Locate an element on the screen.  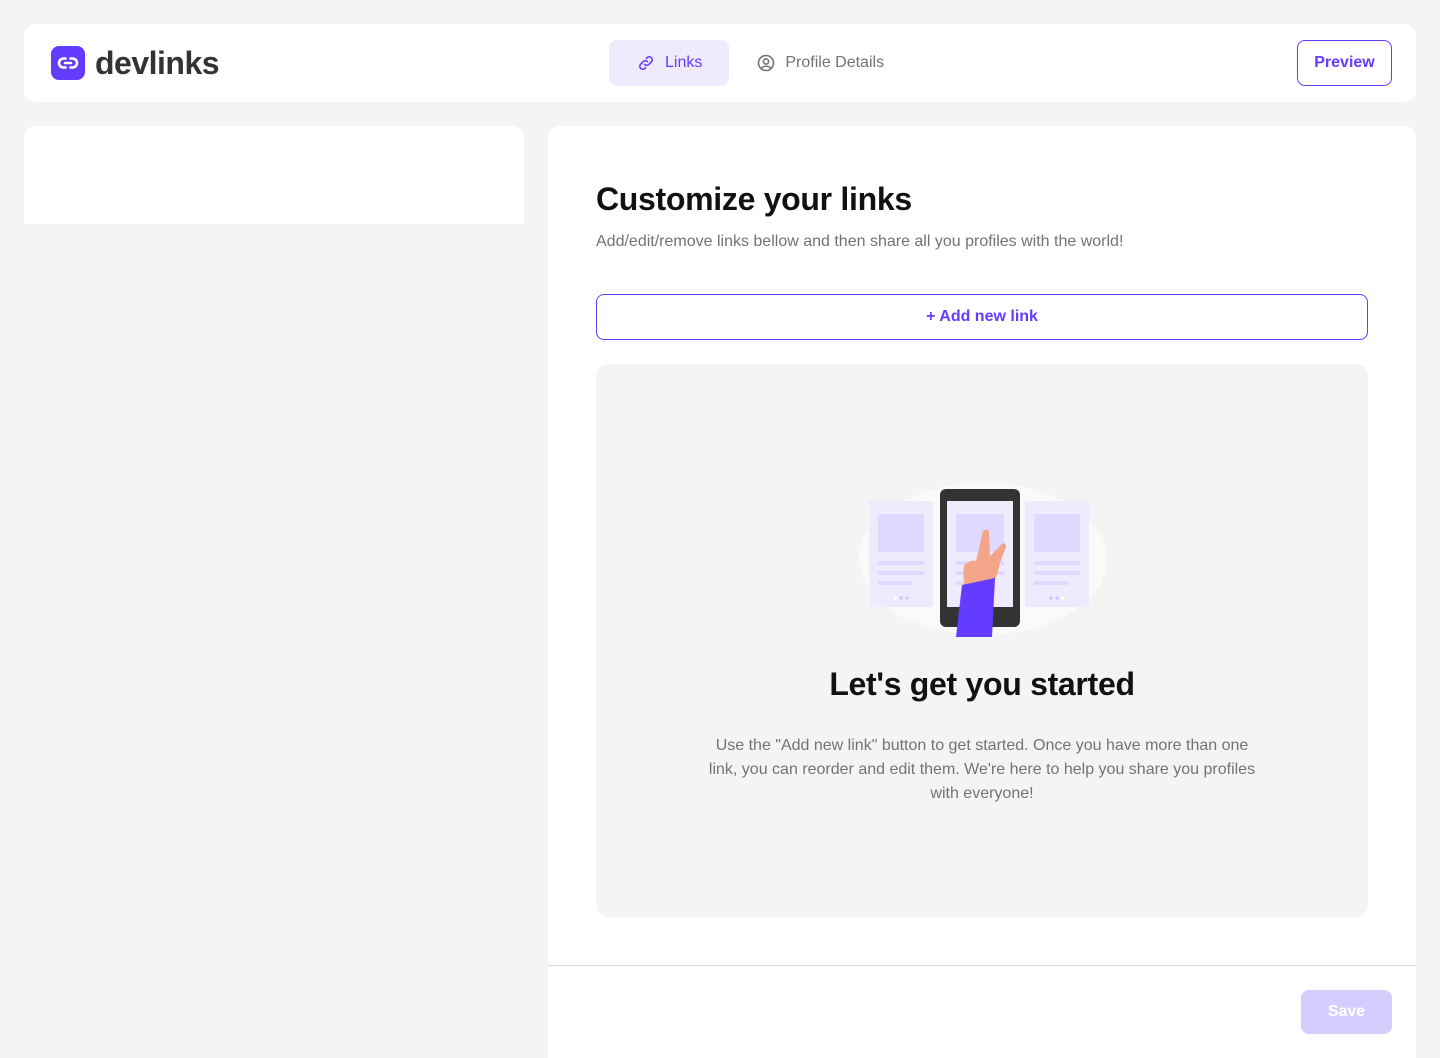
footer-divider is located at coordinates (982, 965).